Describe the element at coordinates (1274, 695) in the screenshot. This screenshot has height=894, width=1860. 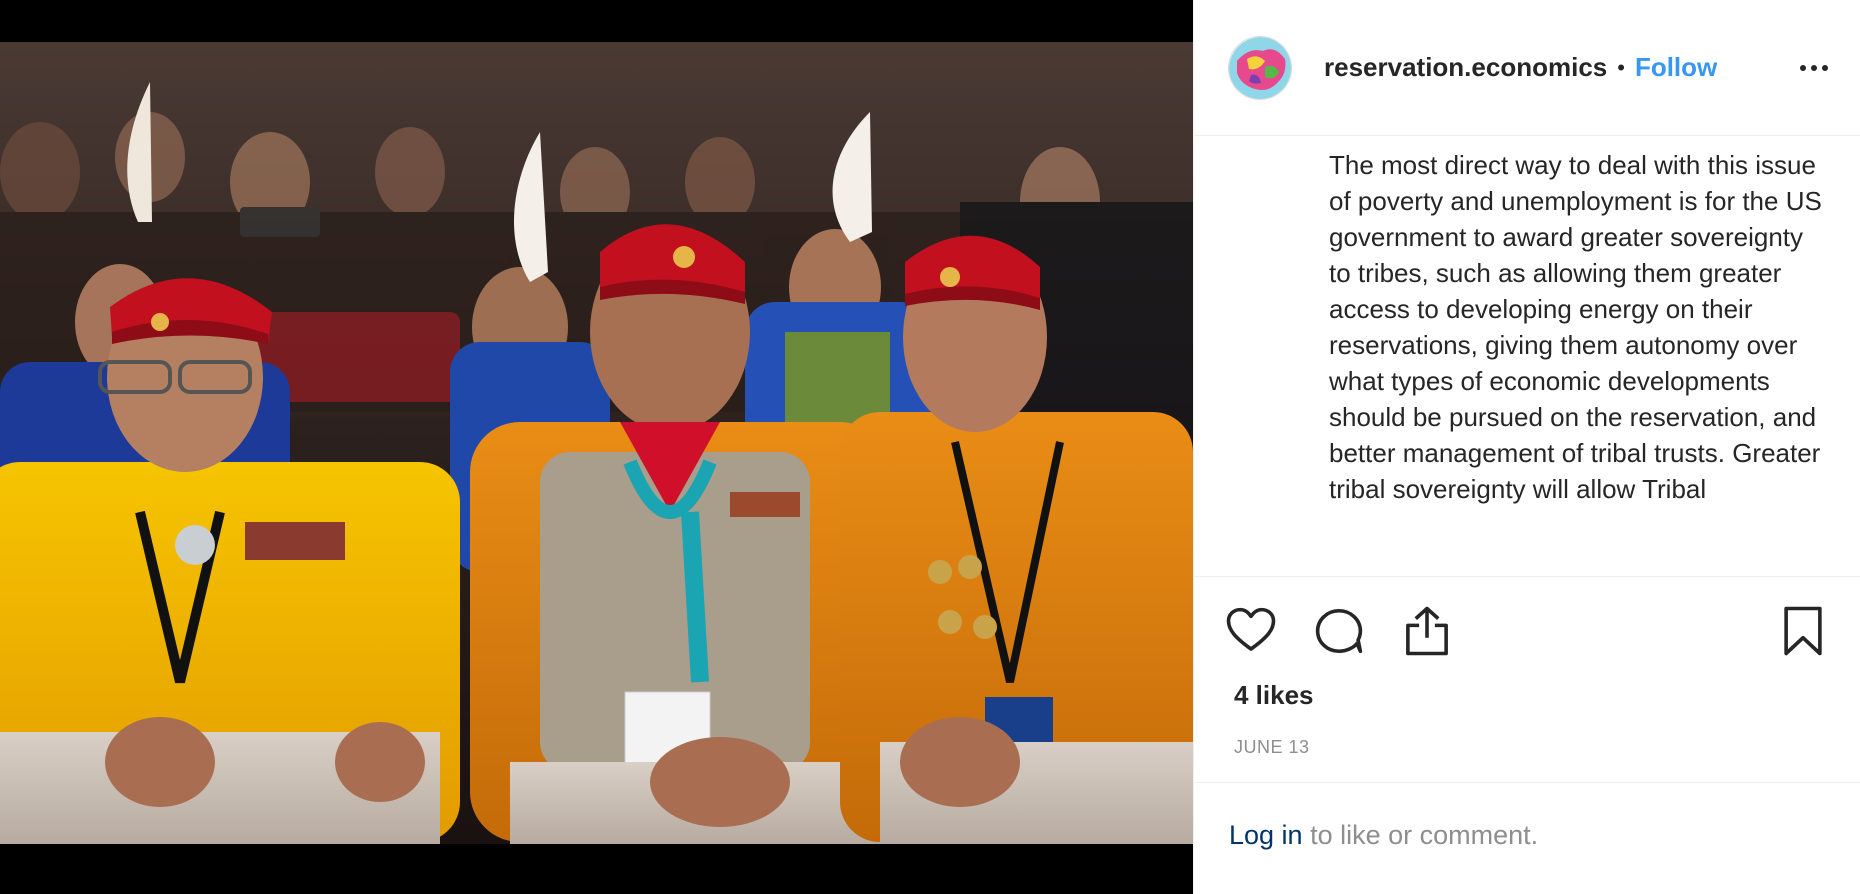
I see `likes-count: 4 likes` at that location.